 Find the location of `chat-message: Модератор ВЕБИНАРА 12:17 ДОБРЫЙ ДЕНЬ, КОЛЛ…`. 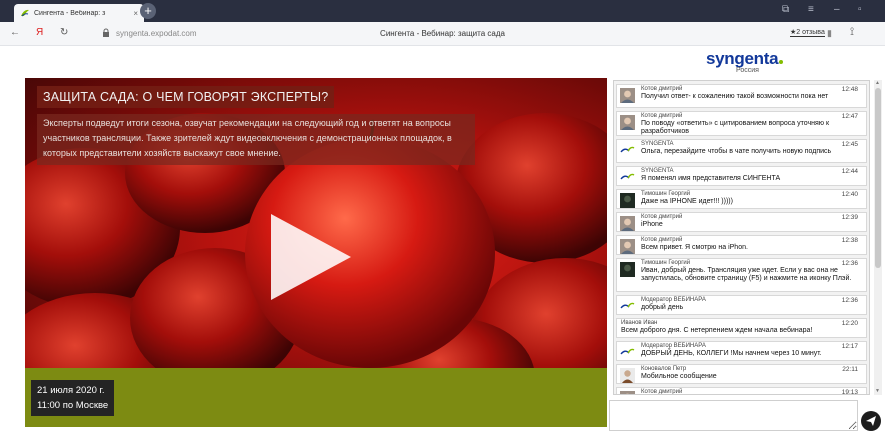

chat-message: Модератор ВЕБИНАРА 12:17 ДОБРЫЙ ДЕНЬ, КОЛЛ… is located at coordinates (741, 351).